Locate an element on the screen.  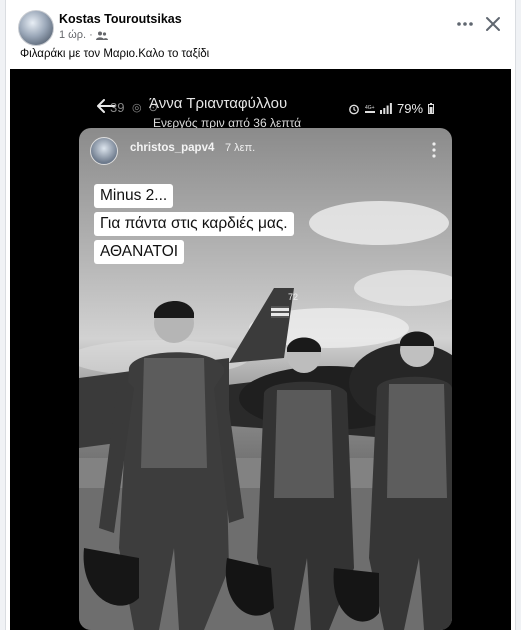
post-time: 1 ώρ. is located at coordinates (72, 35).